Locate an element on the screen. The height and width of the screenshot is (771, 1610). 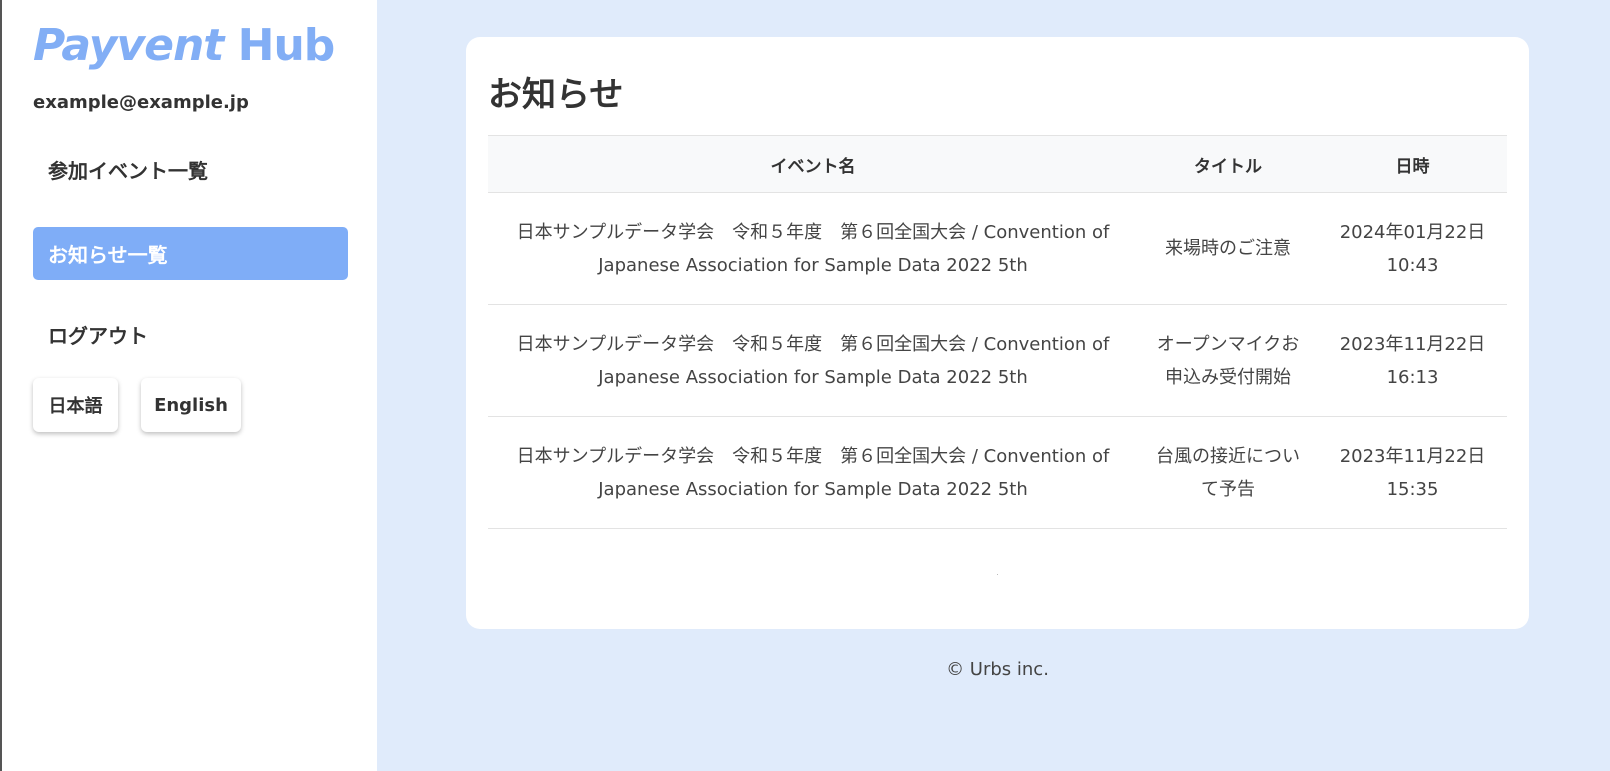
sidebar-item-label: 参加イベント一覧 is located at coordinates (128, 171).